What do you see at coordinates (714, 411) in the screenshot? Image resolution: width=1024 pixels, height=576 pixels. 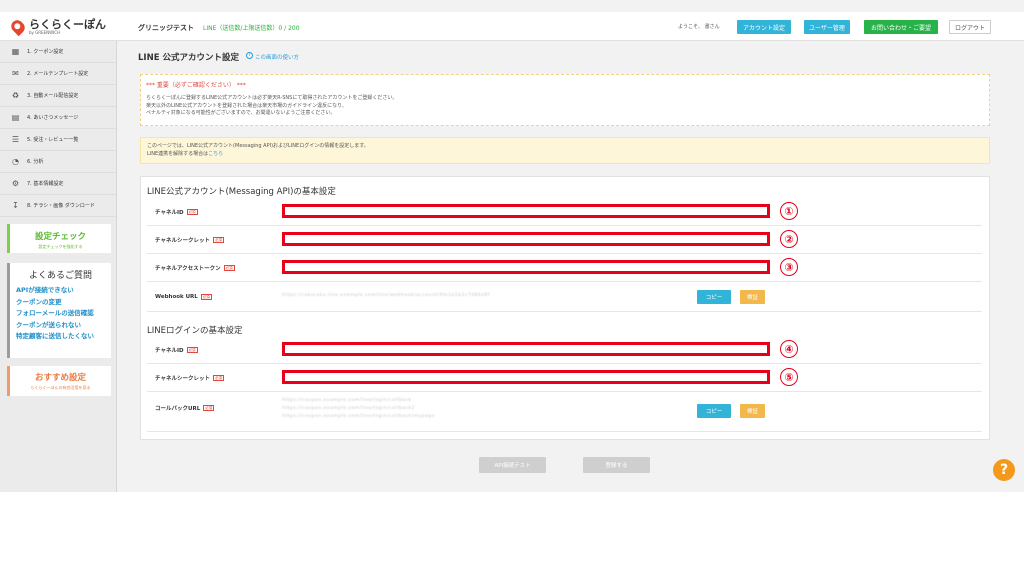 I see `callback-copy-button: コピー` at bounding box center [714, 411].